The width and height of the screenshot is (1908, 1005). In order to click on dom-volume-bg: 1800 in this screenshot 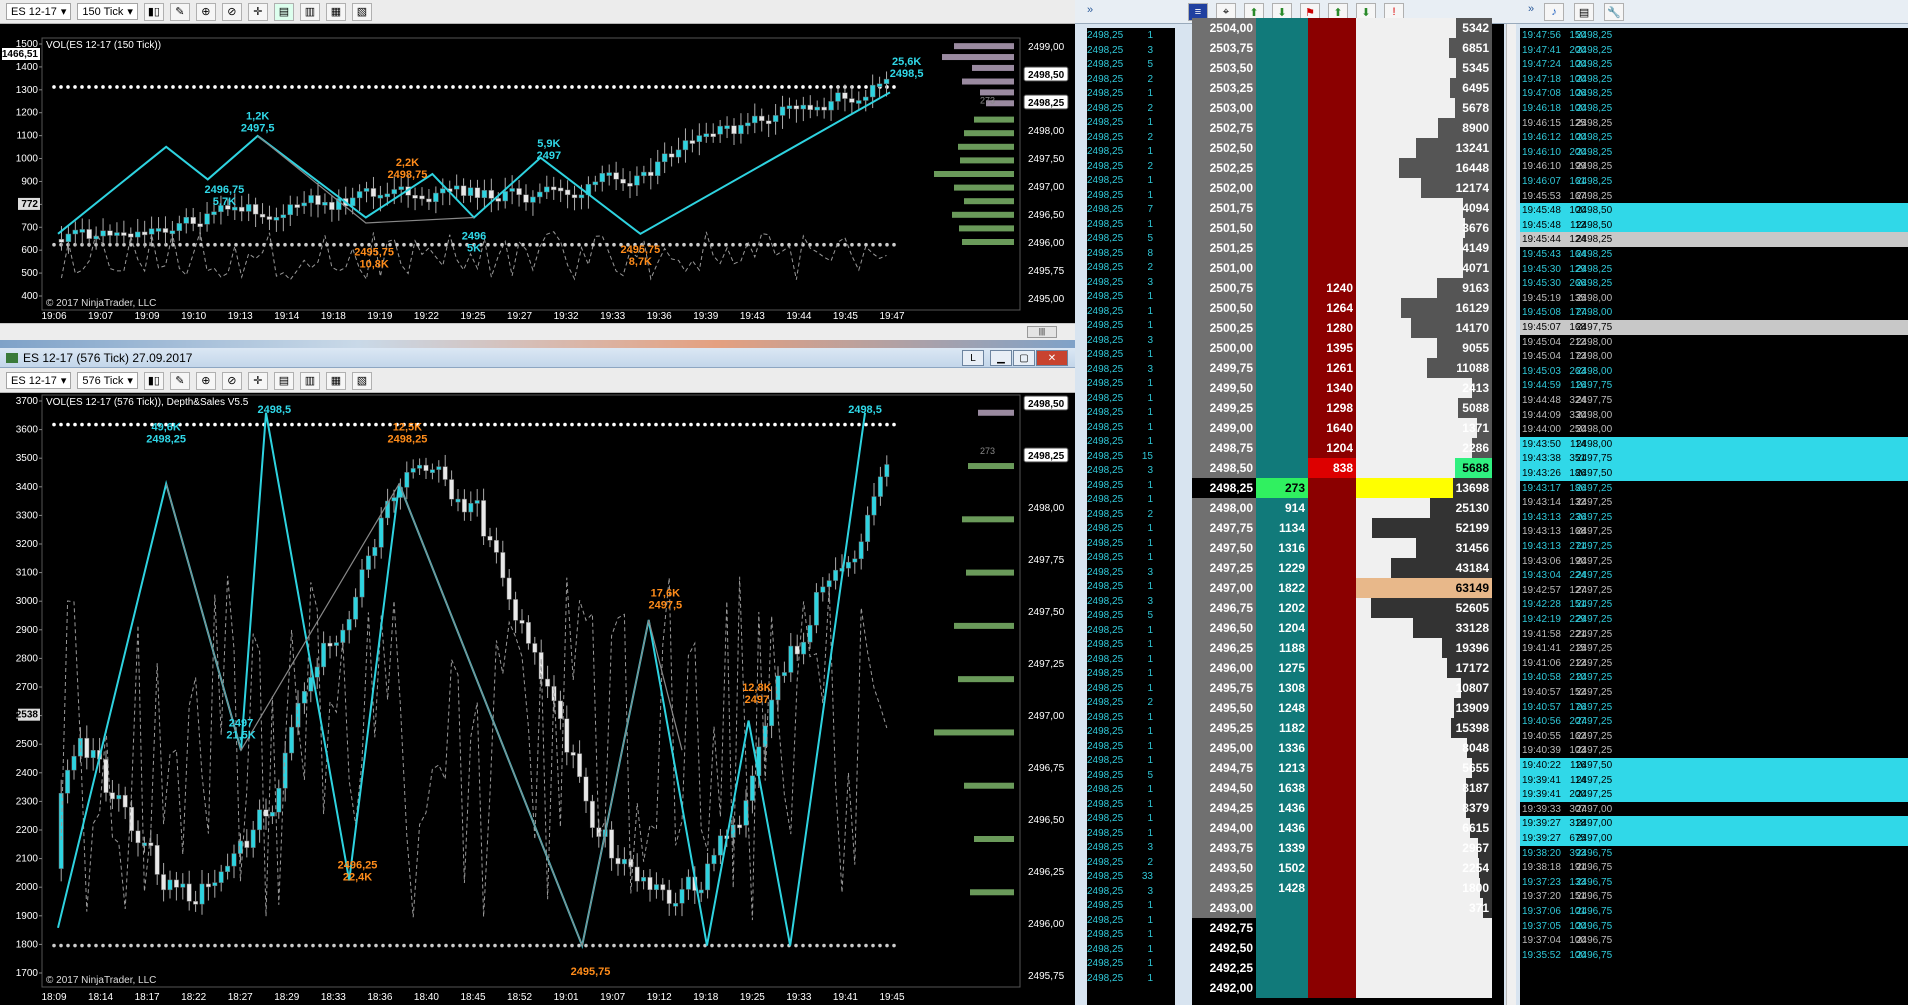, I will do `click(1424, 888)`.